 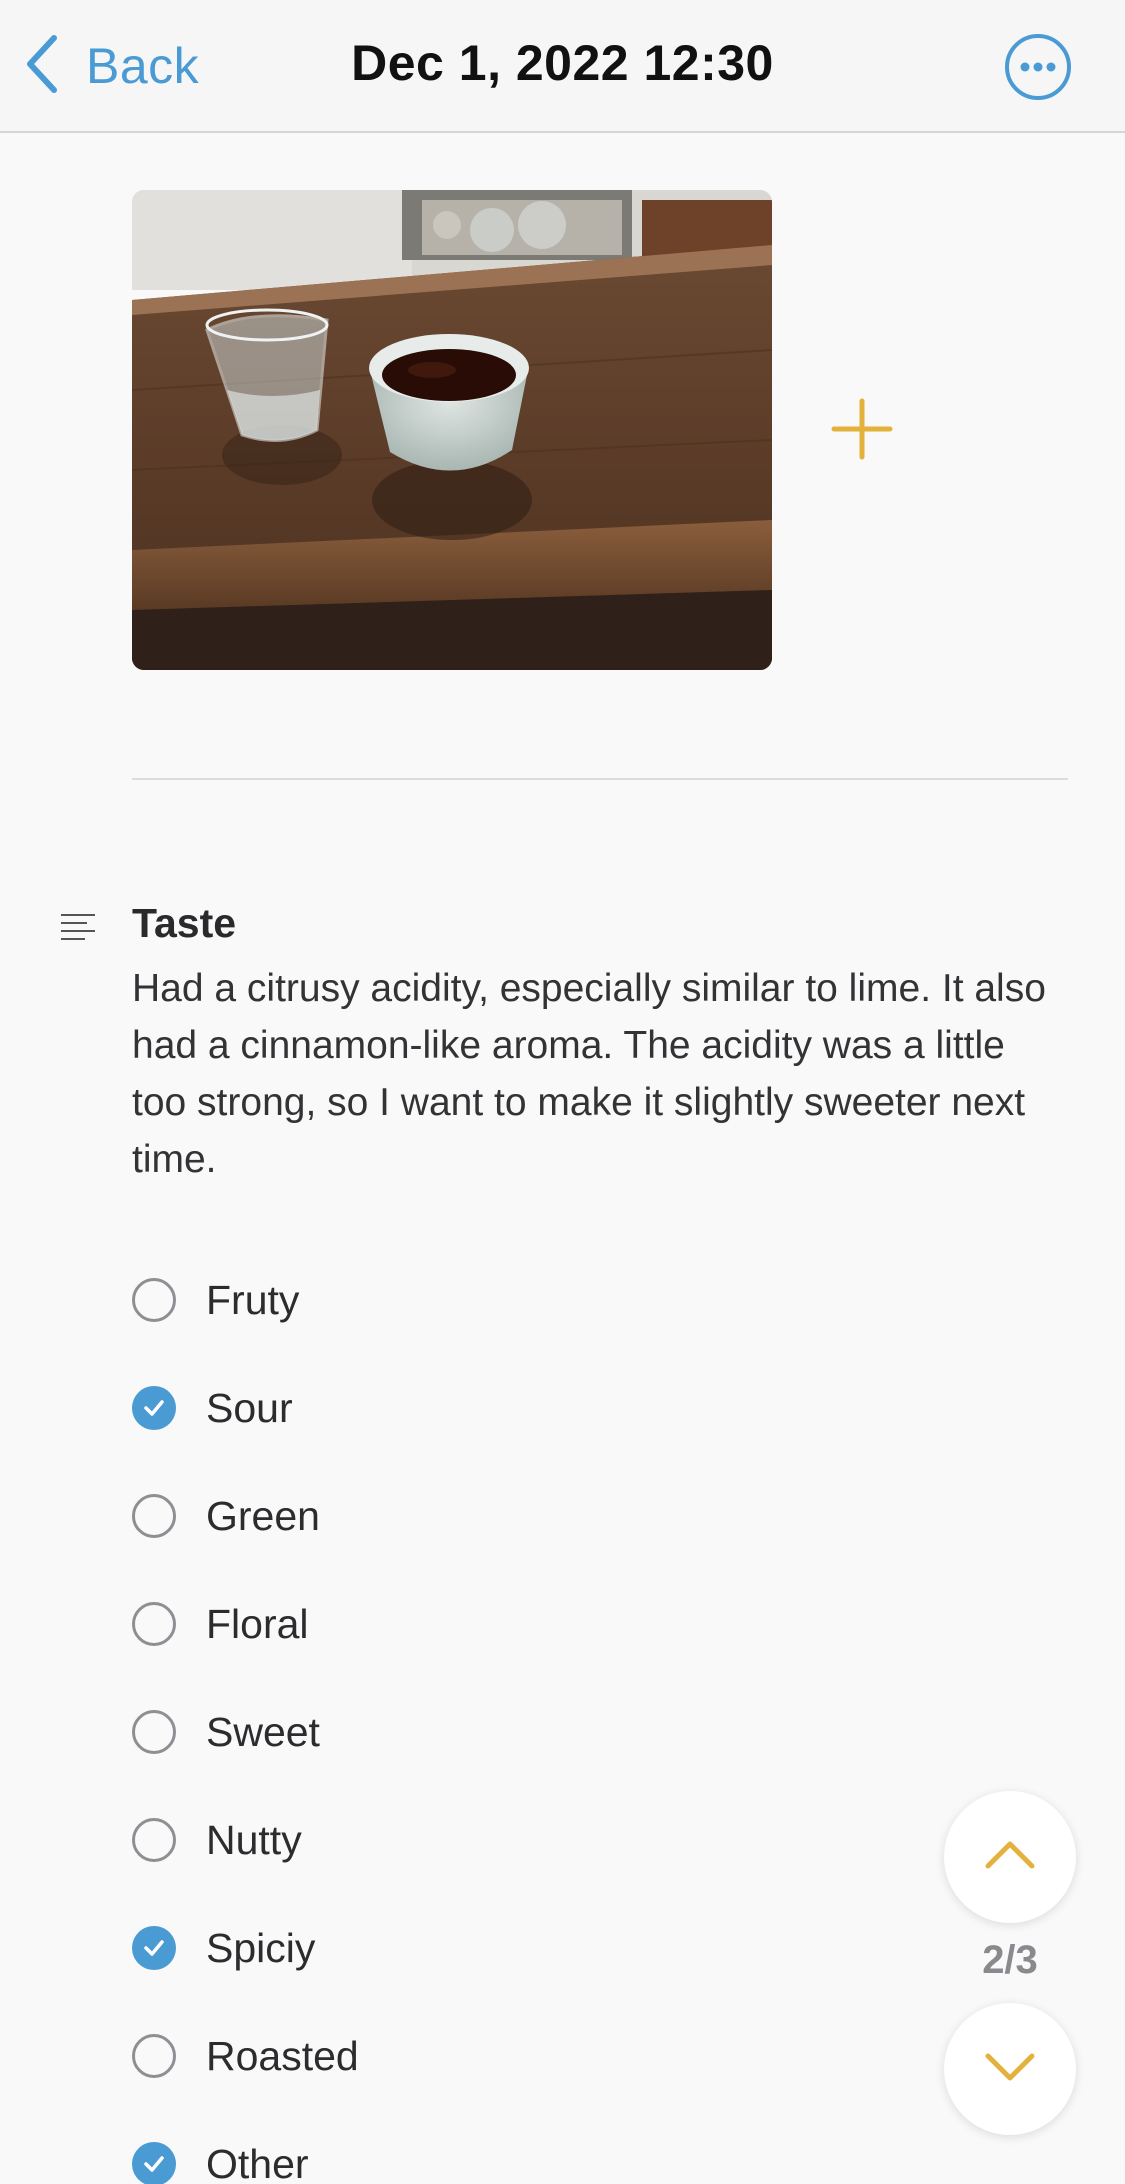 I want to click on option-label: Floral, so click(x=257, y=1623).